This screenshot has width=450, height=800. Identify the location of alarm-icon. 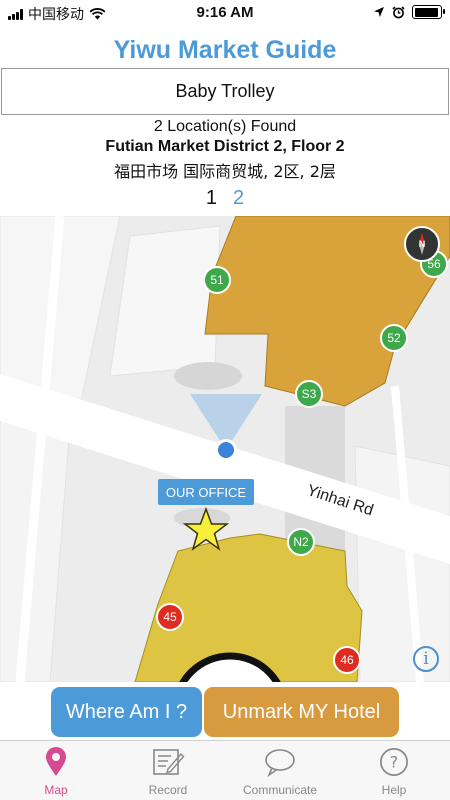
(398, 11).